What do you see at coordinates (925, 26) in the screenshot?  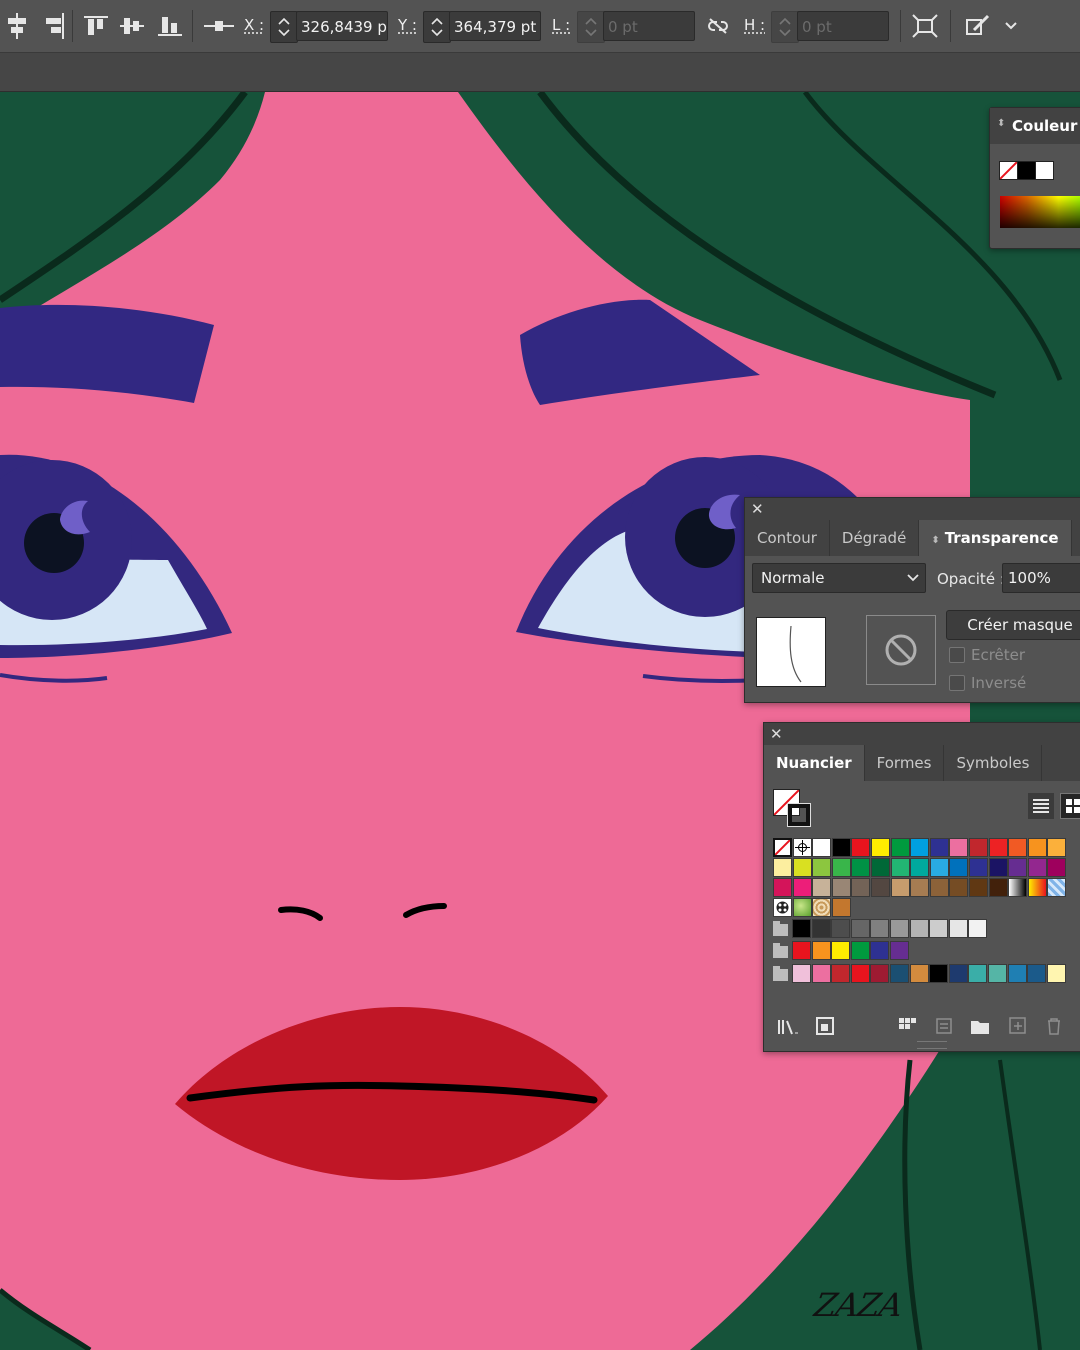 I see `transform-icon` at bounding box center [925, 26].